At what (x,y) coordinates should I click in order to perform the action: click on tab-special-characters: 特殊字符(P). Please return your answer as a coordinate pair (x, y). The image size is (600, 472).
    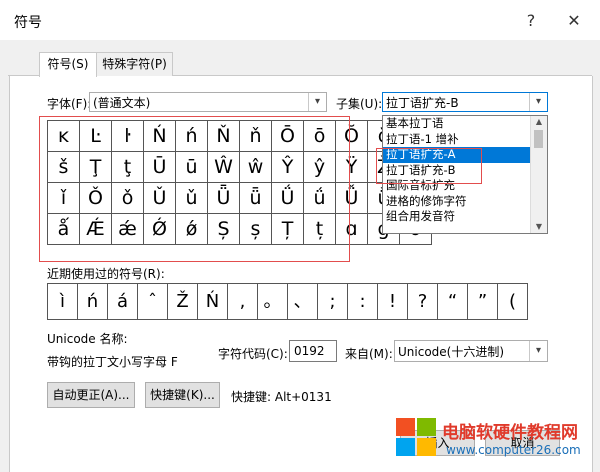
    Looking at the image, I should click on (134, 64).